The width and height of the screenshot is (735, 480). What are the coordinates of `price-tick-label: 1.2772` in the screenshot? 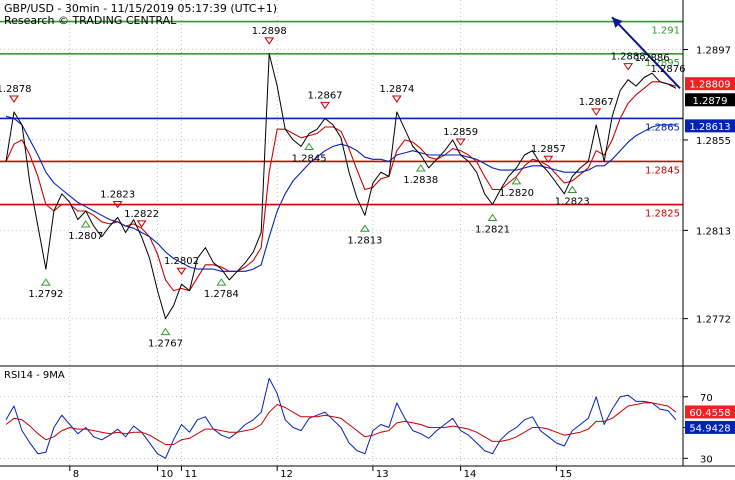 It's located at (713, 320).